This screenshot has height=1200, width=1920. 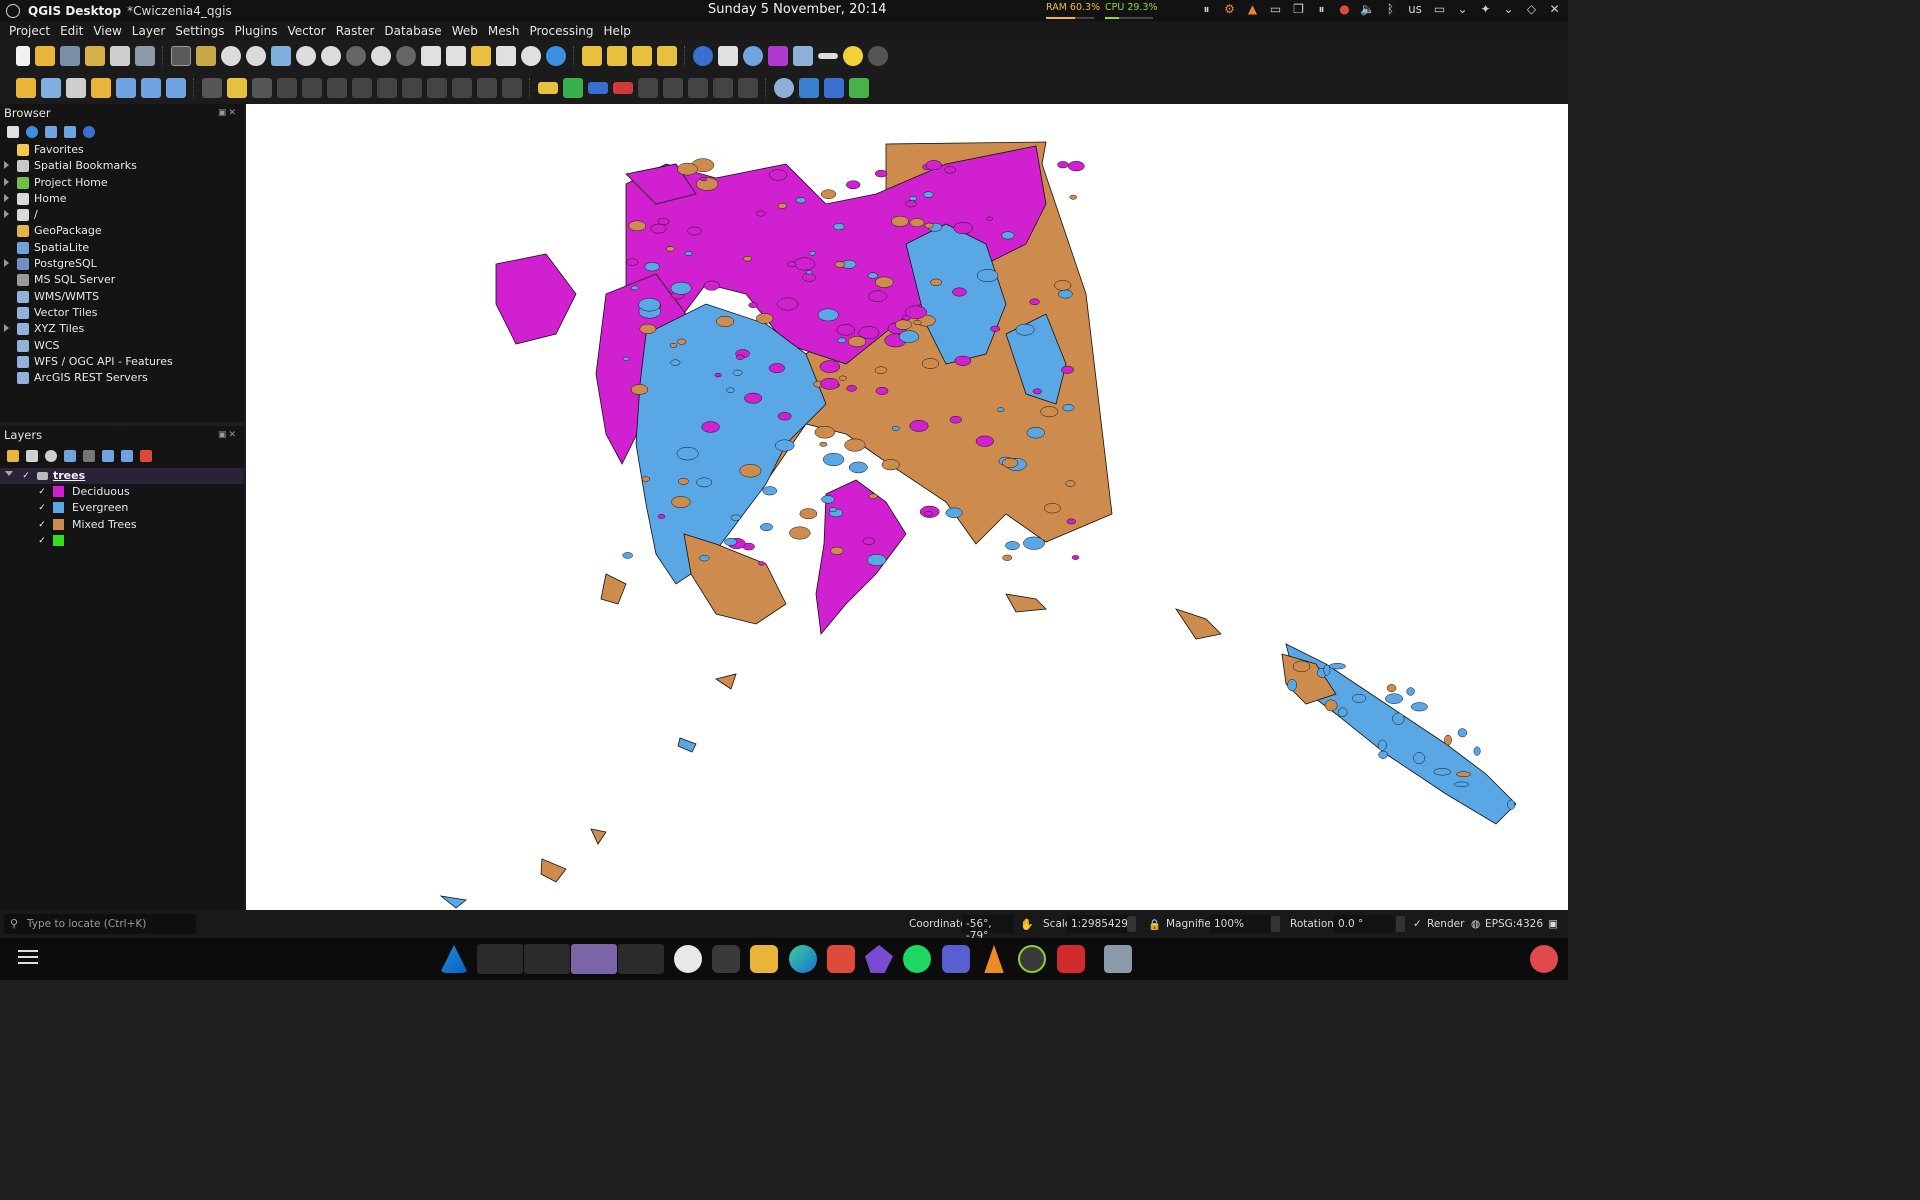 I want to click on browser-item: MS SQL Server, so click(x=122, y=280).